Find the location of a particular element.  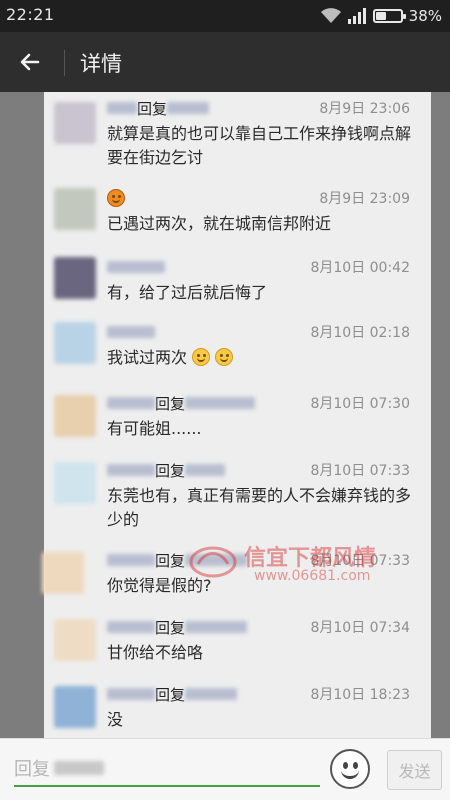

comment-text: 没 is located at coordinates (115, 719).